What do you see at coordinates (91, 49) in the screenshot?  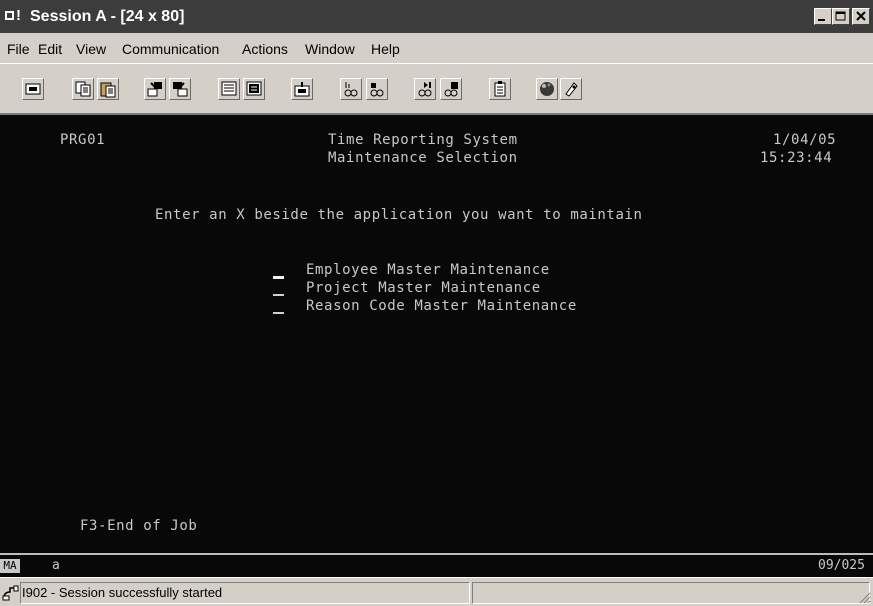 I see `menu-view: View` at bounding box center [91, 49].